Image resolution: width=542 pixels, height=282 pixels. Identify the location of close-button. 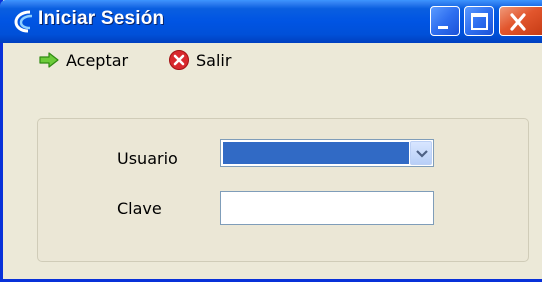
(520, 21).